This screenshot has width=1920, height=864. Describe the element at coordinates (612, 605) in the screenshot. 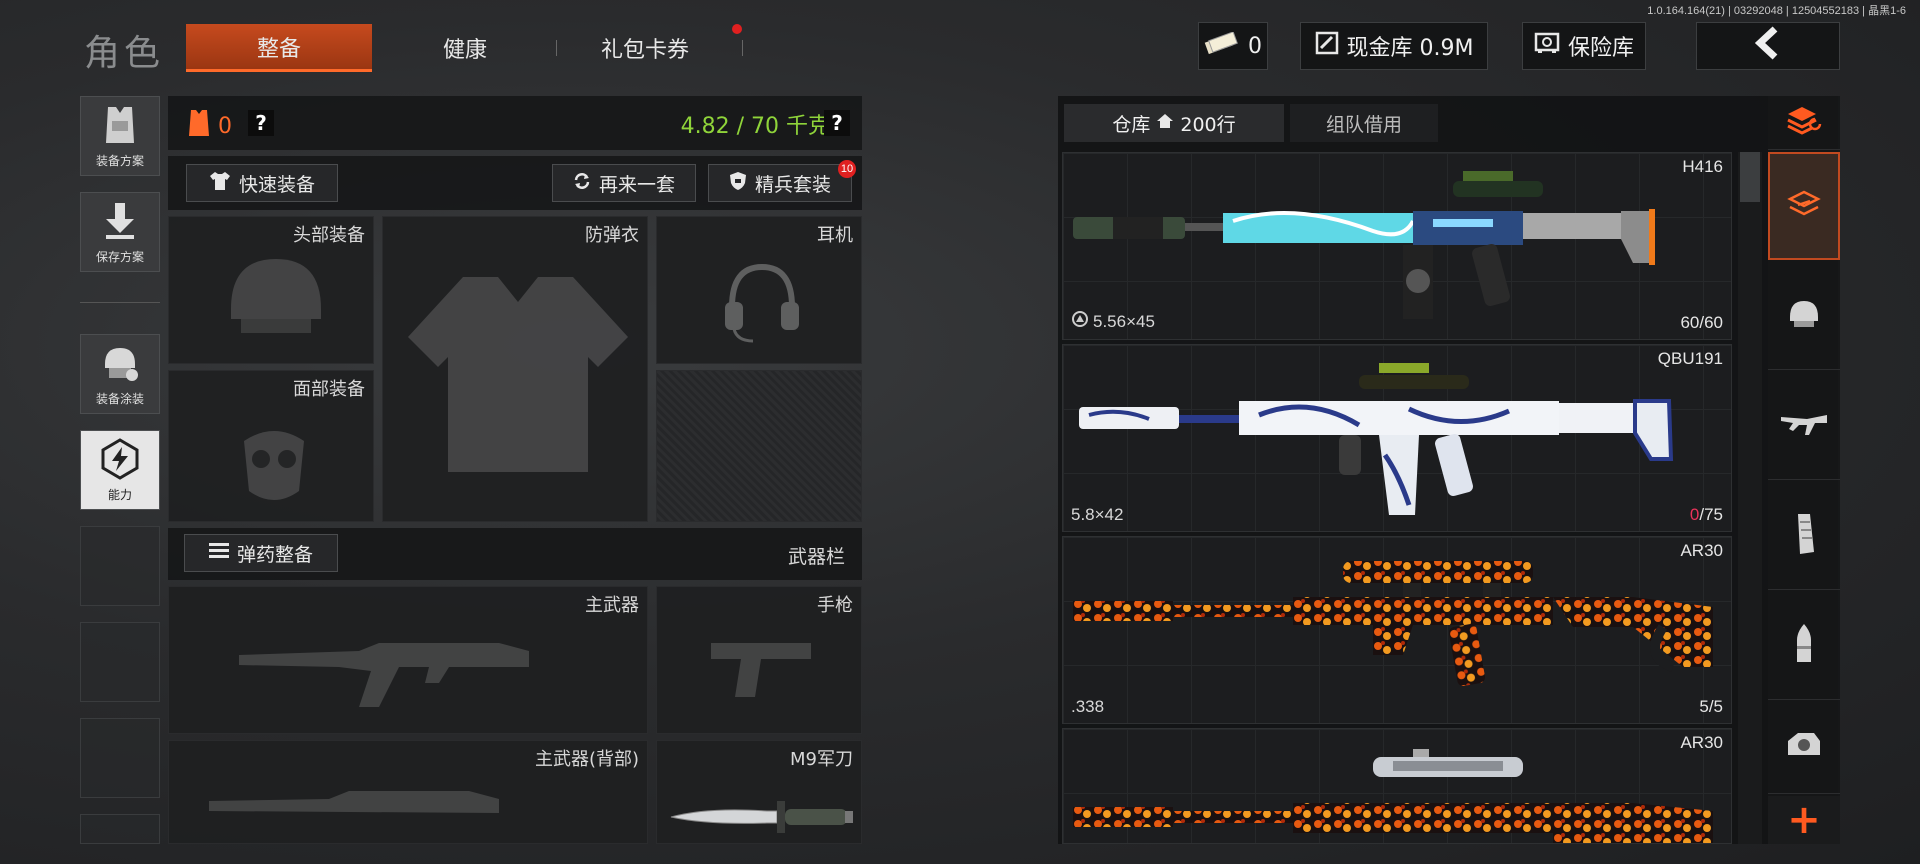

I see `slot-label: 主武器` at that location.